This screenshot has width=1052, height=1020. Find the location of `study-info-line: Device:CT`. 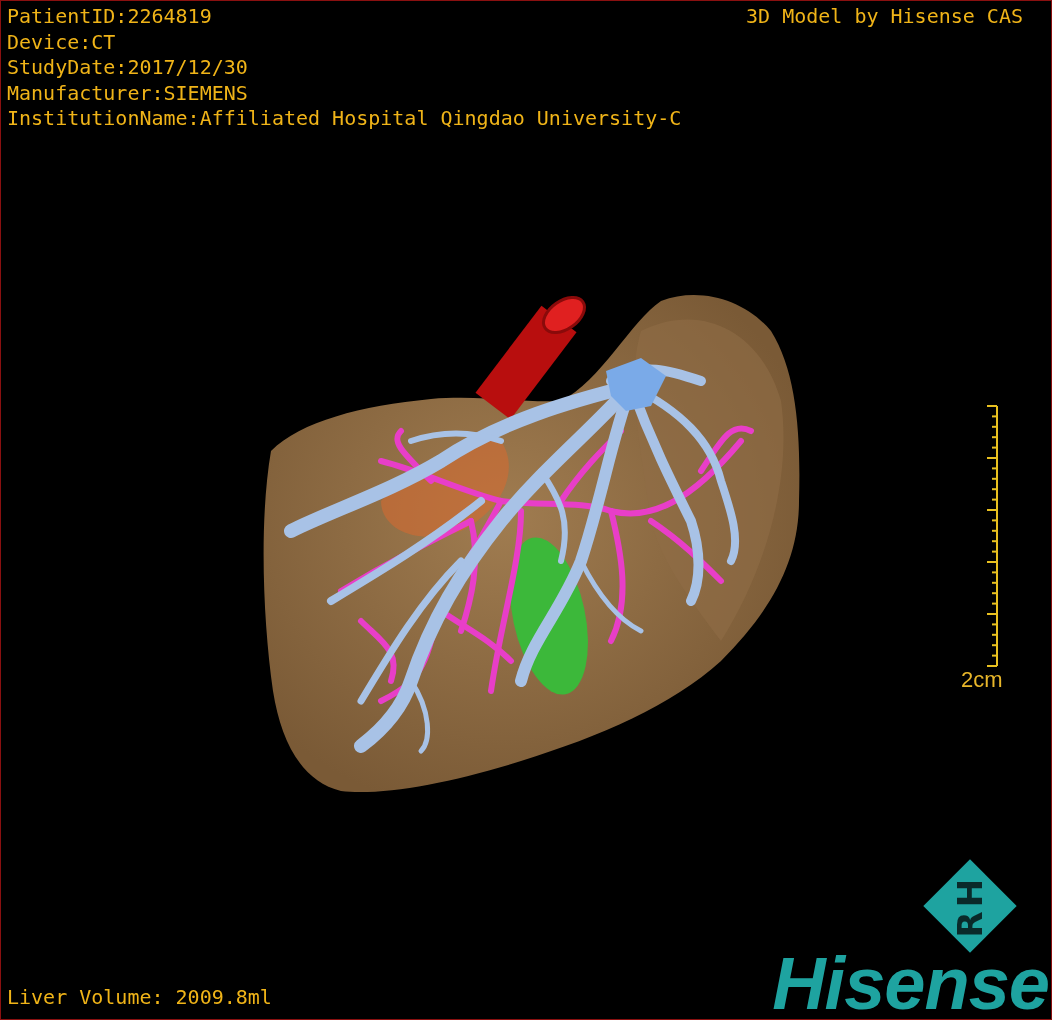

study-info-line: Device:CT is located at coordinates (62, 42).